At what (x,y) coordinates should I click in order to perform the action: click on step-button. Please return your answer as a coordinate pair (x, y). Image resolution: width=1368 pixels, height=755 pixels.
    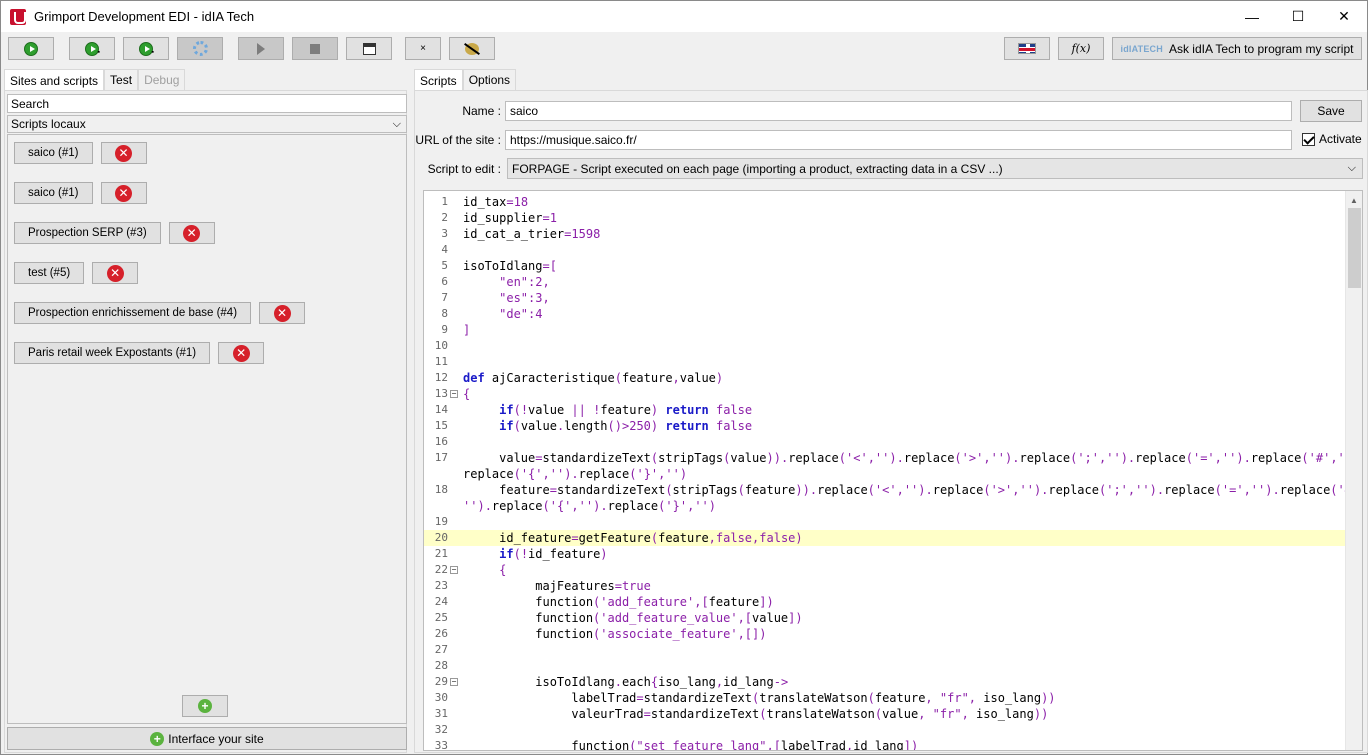
    Looking at the image, I should click on (261, 48).